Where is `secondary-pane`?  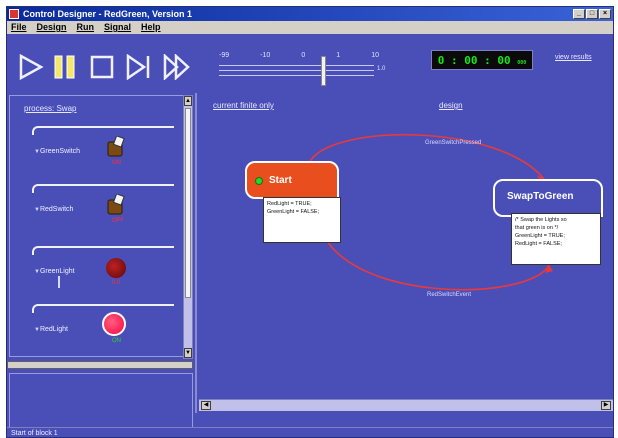 secondary-pane is located at coordinates (101, 401).